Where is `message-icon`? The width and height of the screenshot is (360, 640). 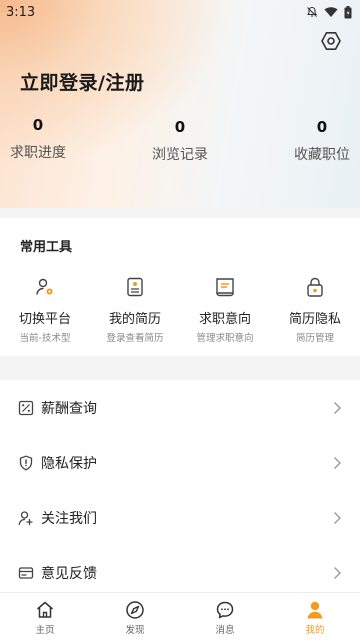
message-icon is located at coordinates (225, 610).